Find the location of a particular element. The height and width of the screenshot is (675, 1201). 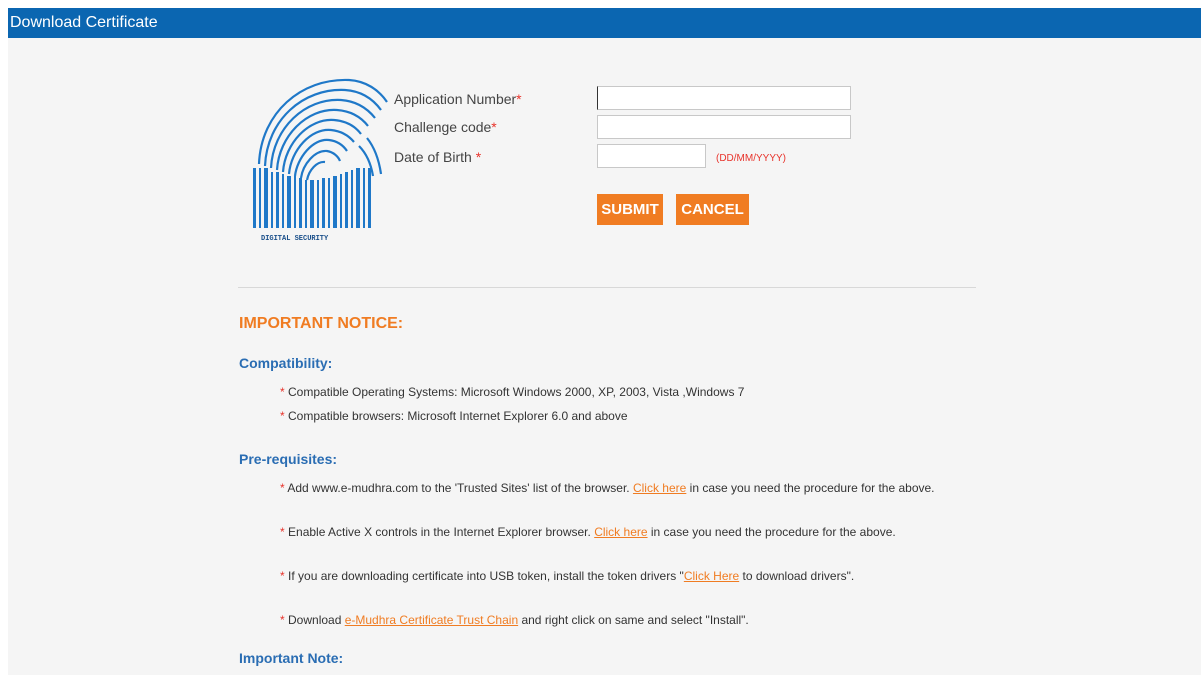

challenge-code-label: Challenge code* is located at coordinates (445, 127).